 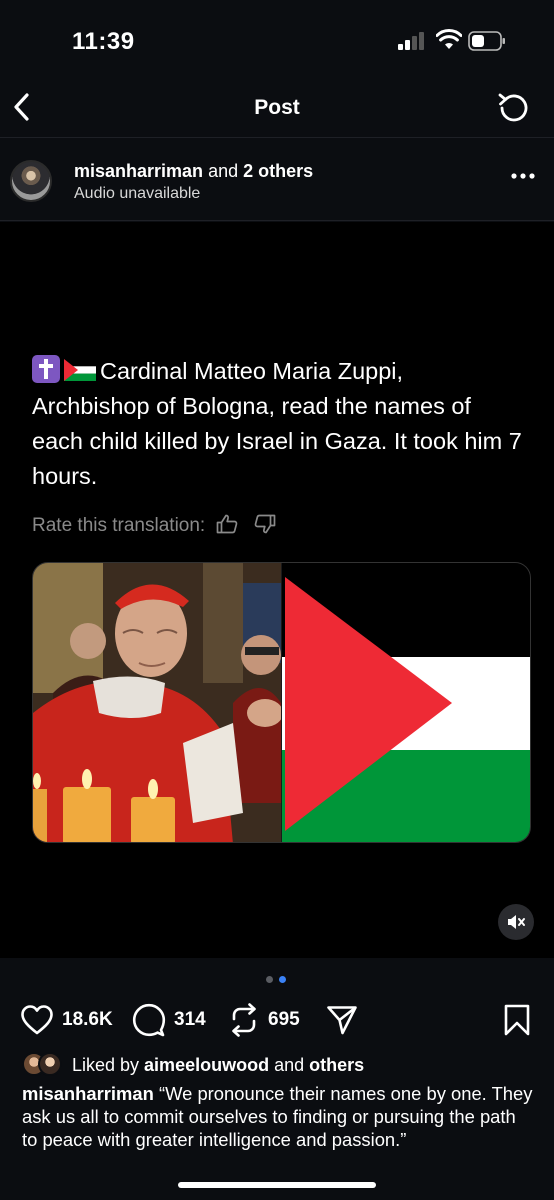 I want to click on repost-count: 695, so click(x=284, y=1019).